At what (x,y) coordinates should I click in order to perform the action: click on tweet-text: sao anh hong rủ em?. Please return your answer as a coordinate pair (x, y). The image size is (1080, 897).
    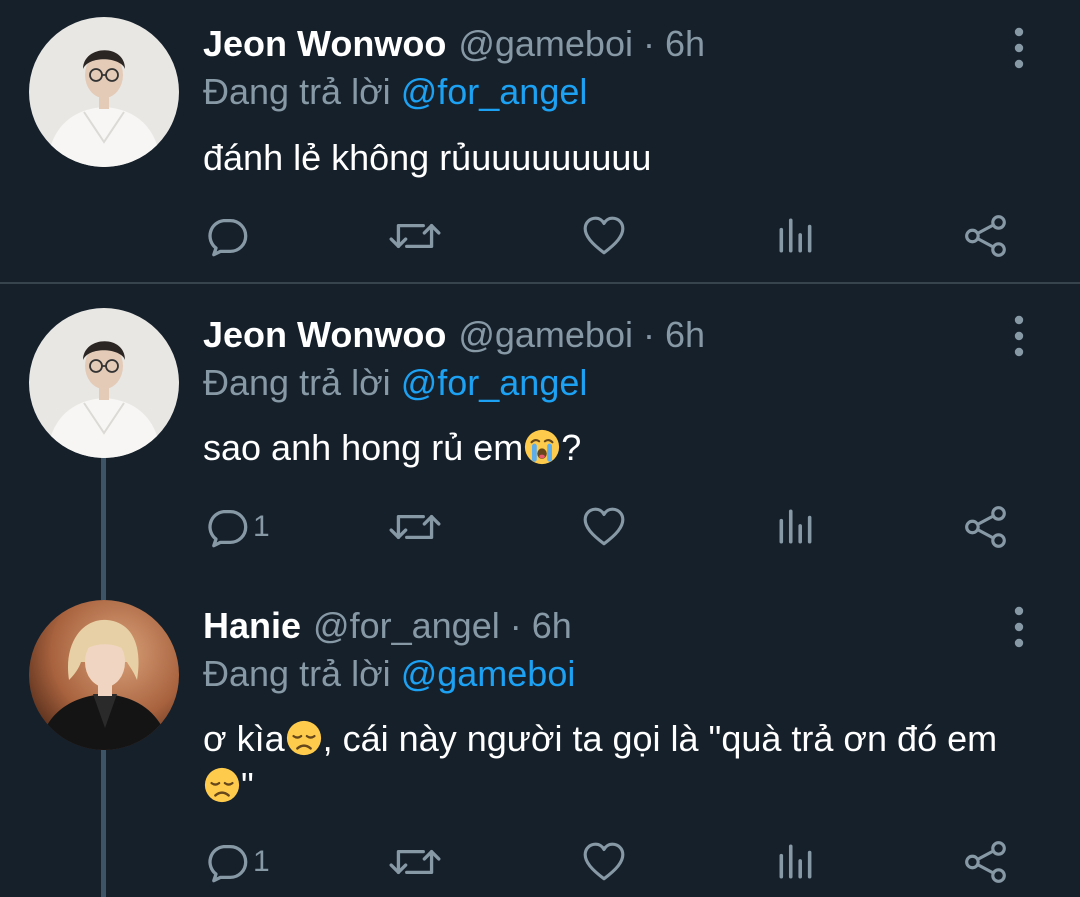
    Looking at the image, I should click on (613, 447).